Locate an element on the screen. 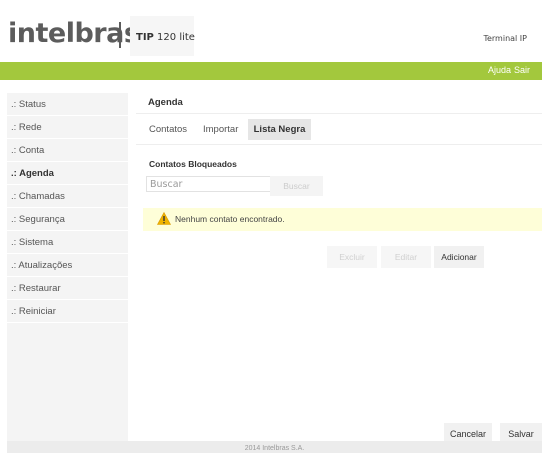 Image resolution: width=542 pixels, height=453 pixels. model-name: TIP 120 lite is located at coordinates (165, 37).